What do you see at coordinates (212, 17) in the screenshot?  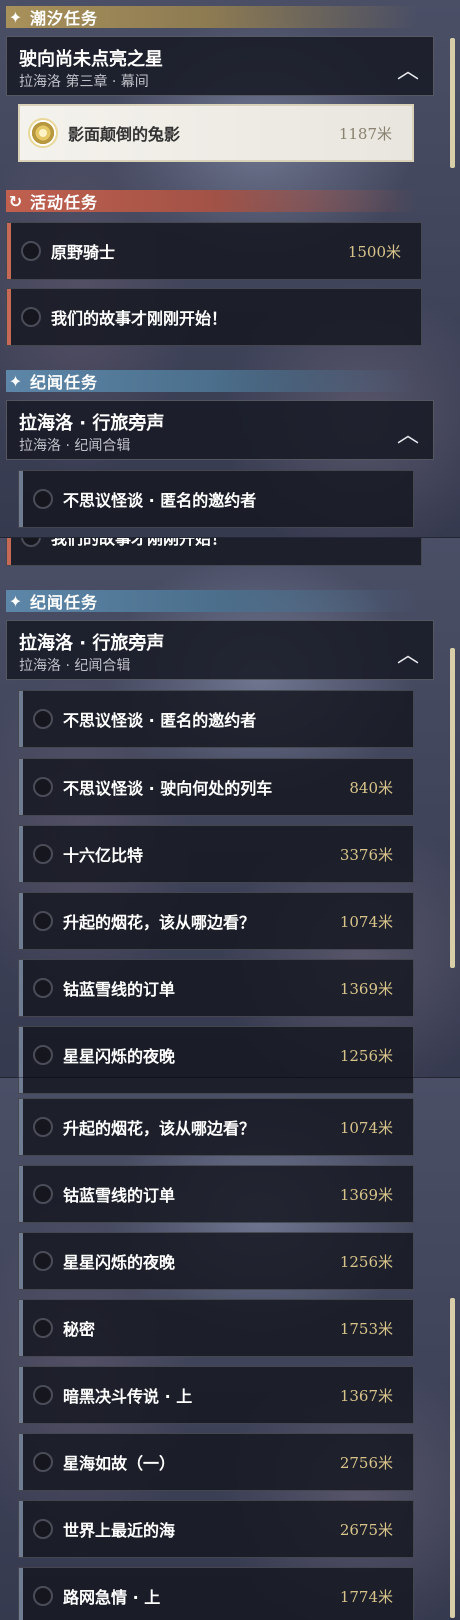 I see `tide-section-header: ✦ 潮汐任务` at bounding box center [212, 17].